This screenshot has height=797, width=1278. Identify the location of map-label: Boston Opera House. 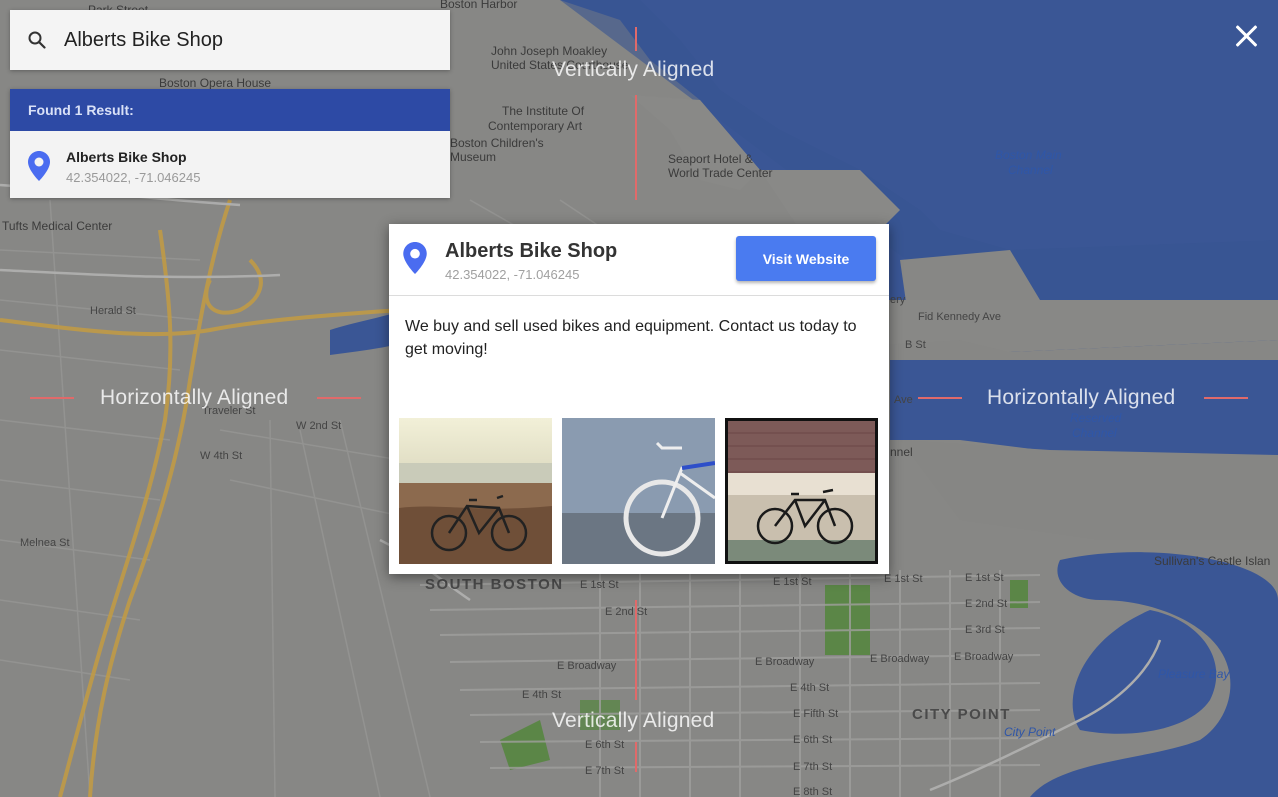
(215, 83).